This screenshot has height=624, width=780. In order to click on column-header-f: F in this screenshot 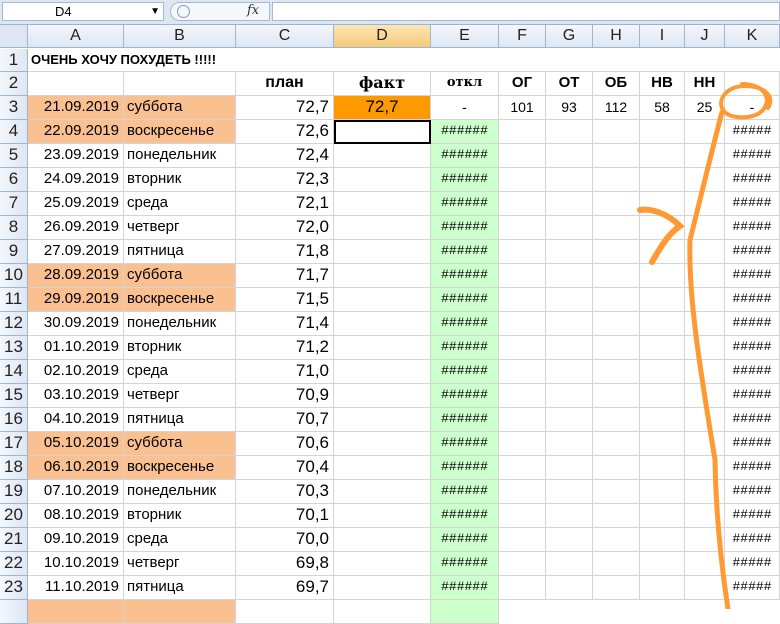, I will do `click(522, 36)`.